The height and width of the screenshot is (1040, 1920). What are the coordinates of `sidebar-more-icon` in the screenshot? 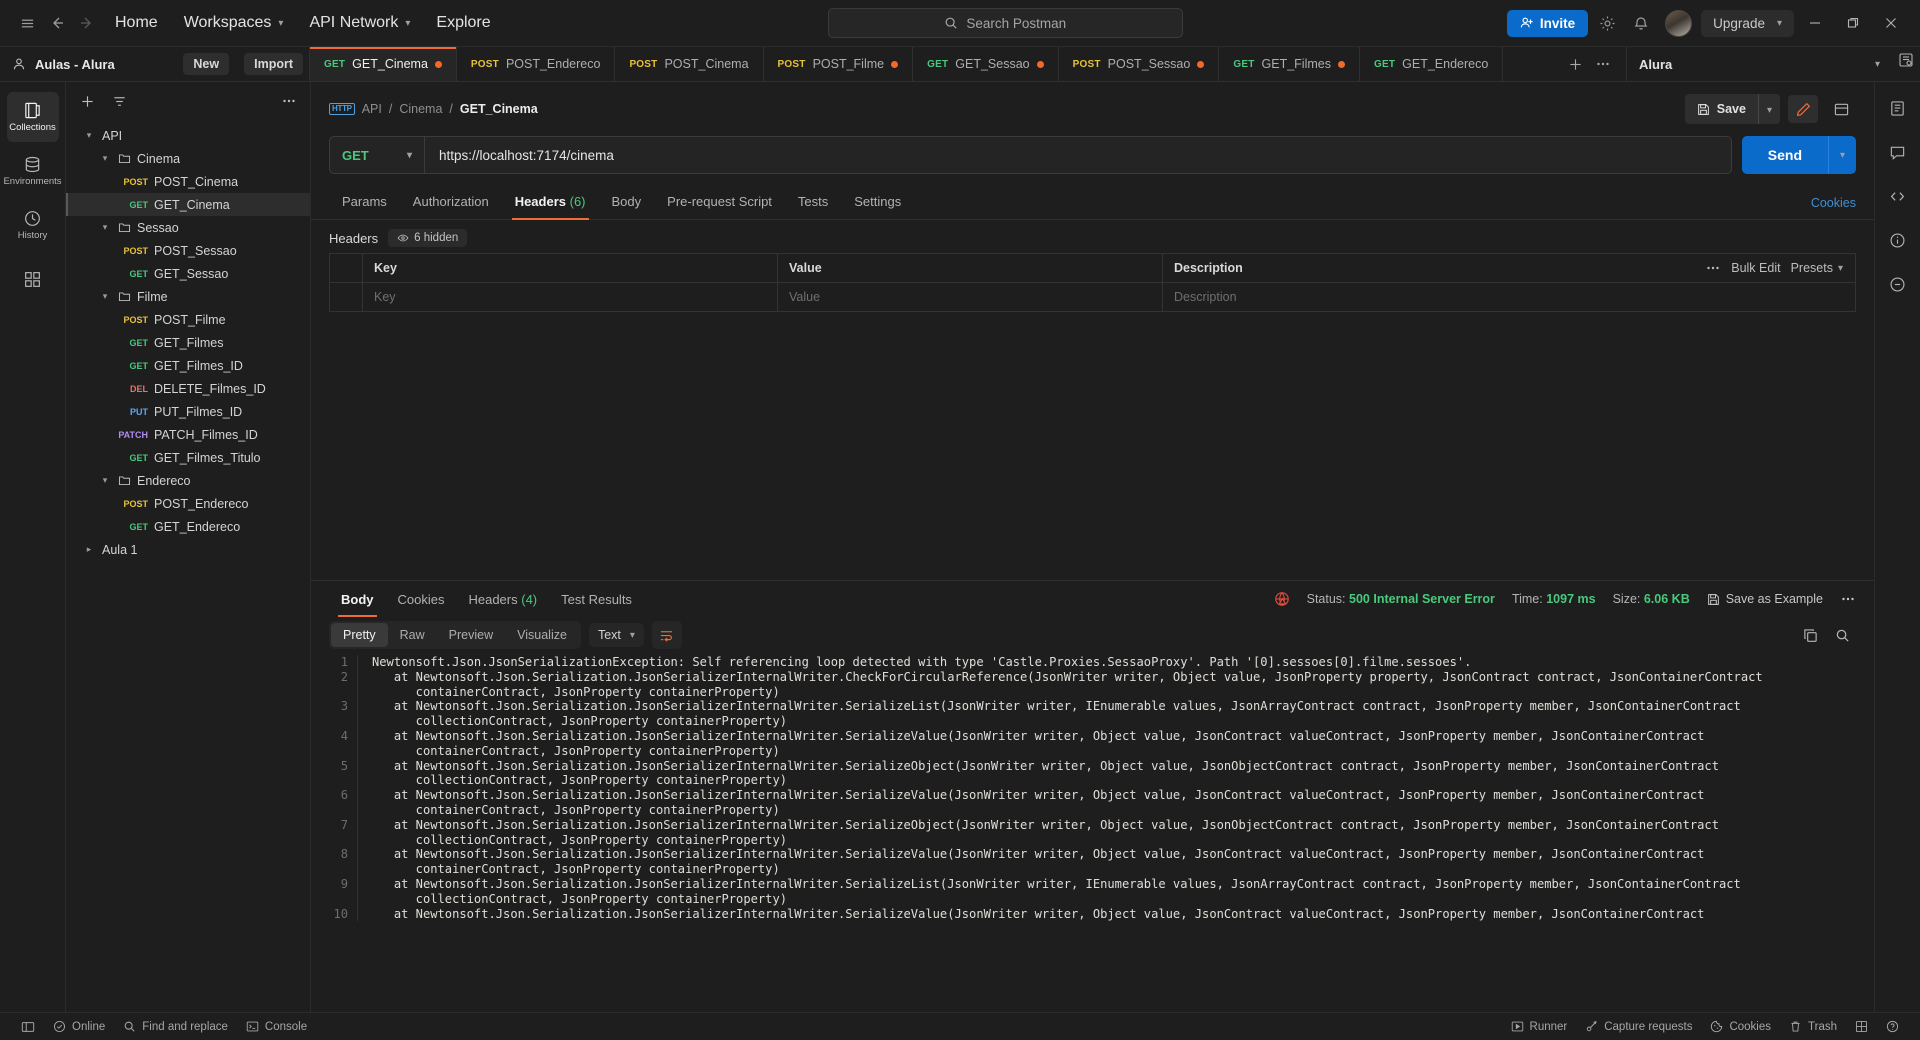 It's located at (289, 101).